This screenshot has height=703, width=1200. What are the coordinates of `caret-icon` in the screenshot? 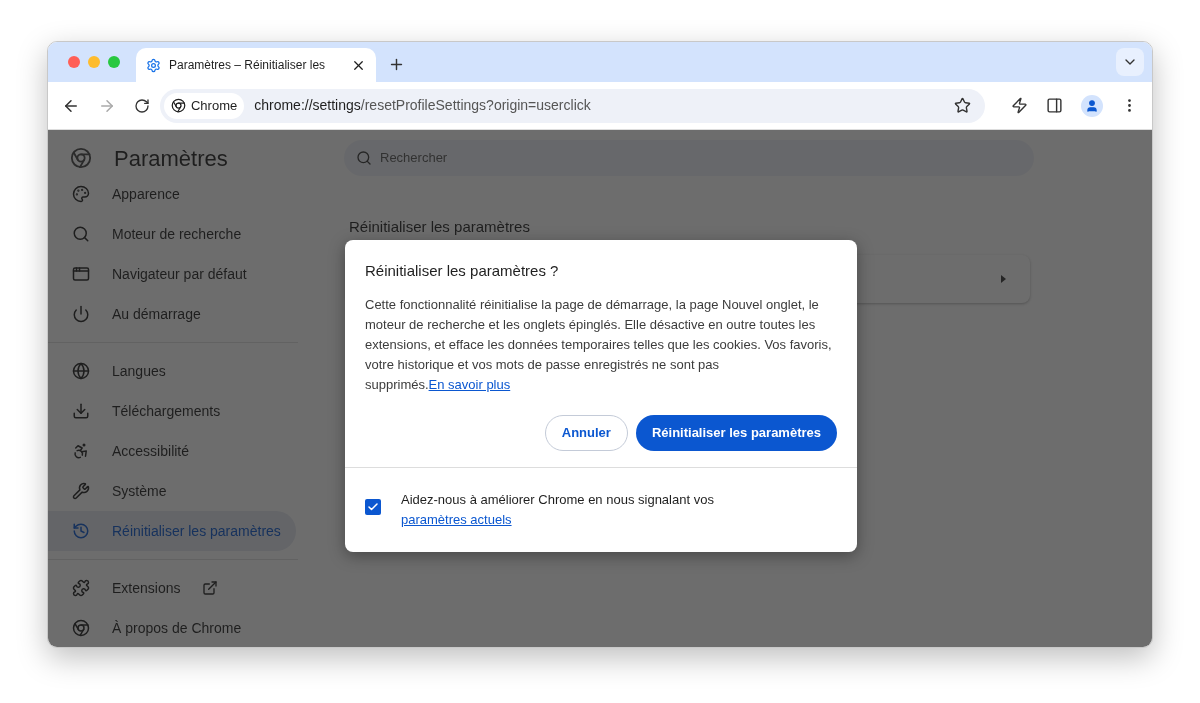 It's located at (1003, 278).